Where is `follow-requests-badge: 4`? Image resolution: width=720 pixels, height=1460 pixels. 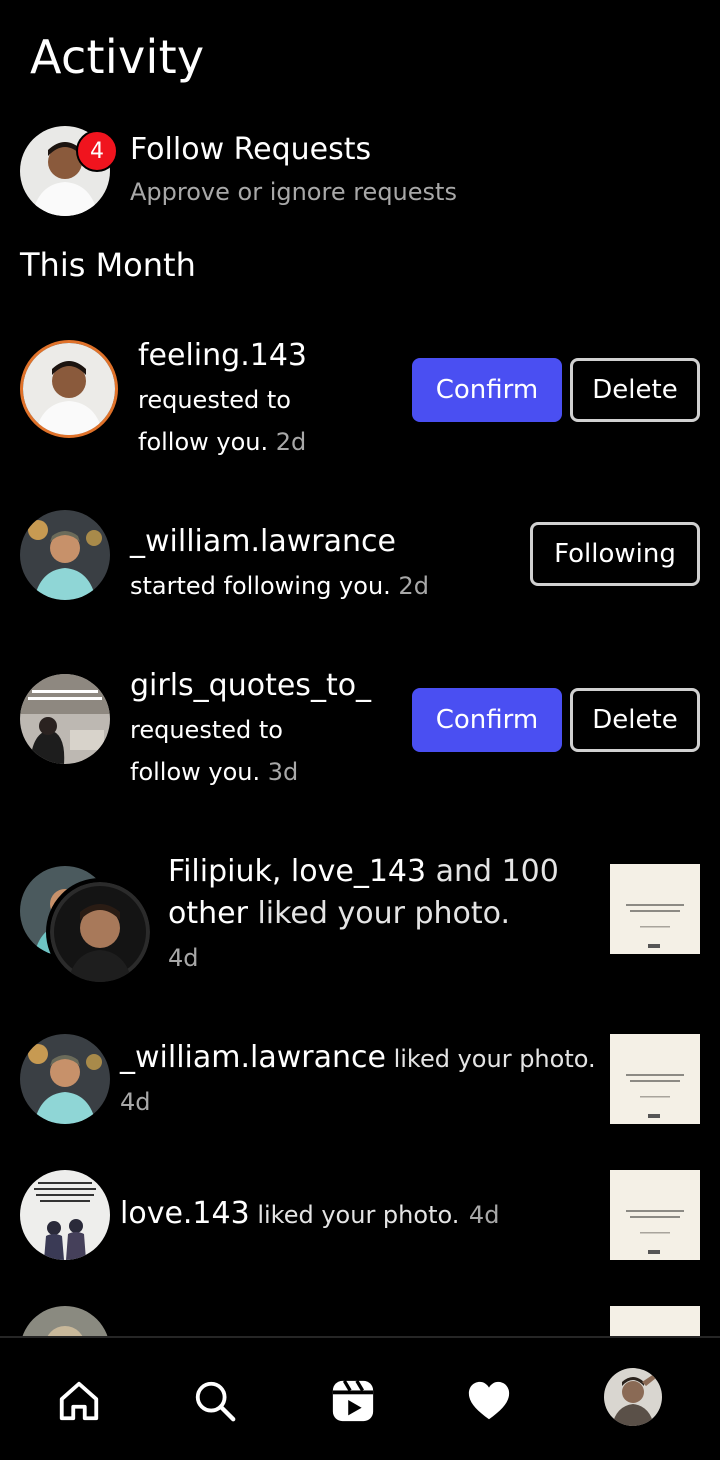 follow-requests-badge: 4 is located at coordinates (97, 151).